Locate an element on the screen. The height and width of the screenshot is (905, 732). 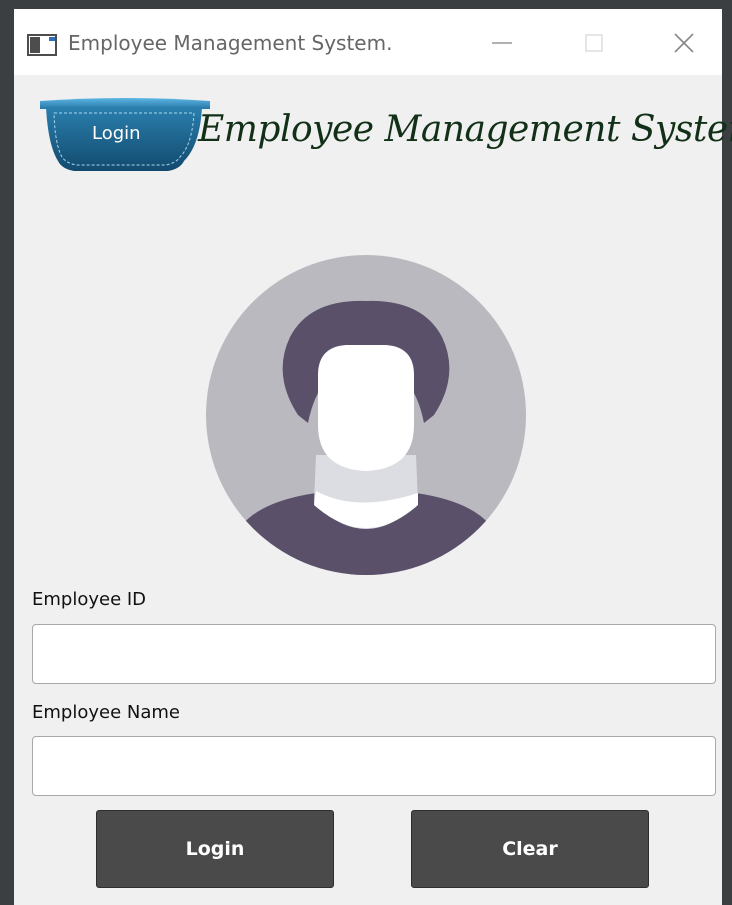
title-bar: Employee Management System. is located at coordinates (368, 42).